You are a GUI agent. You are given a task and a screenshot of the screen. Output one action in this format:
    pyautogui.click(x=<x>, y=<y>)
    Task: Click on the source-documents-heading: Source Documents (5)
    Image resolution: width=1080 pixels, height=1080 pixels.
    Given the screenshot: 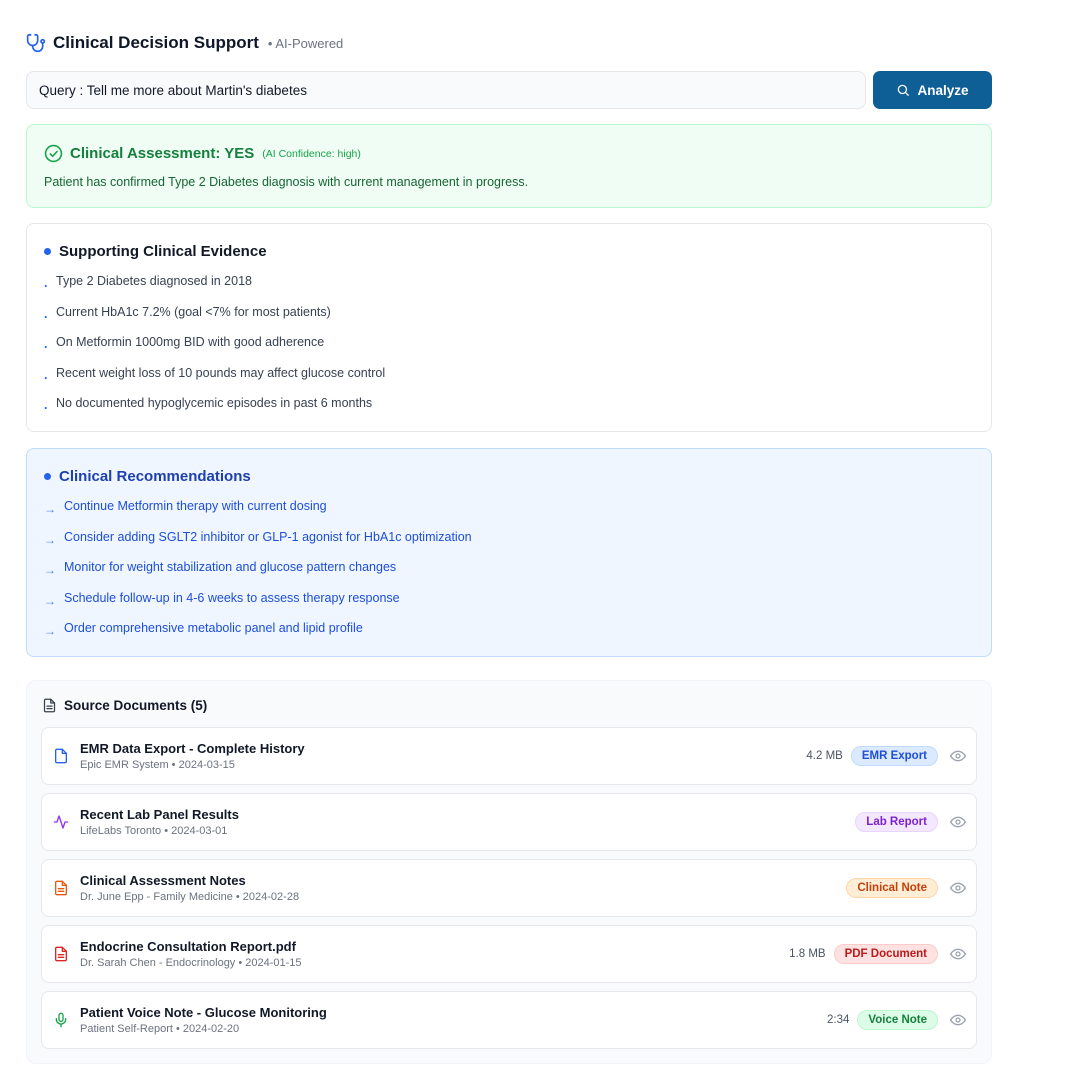 What is the action you would take?
    pyautogui.click(x=124, y=705)
    